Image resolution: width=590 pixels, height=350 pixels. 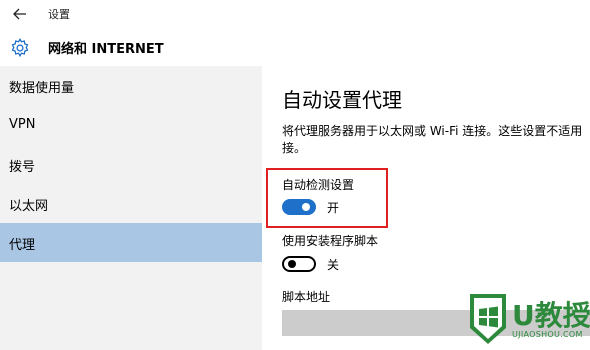 I want to click on description: 将代理服务器用于以太网或 Wi-Fi 连接。这些设置不适用 接。, so click(x=436, y=140).